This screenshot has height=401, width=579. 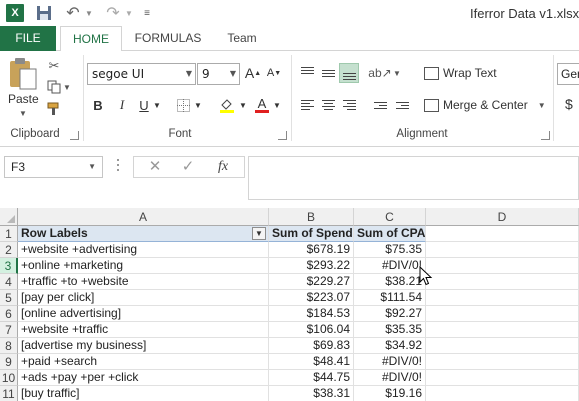 I want to click on table-cell: $38.21, so click(x=390, y=282).